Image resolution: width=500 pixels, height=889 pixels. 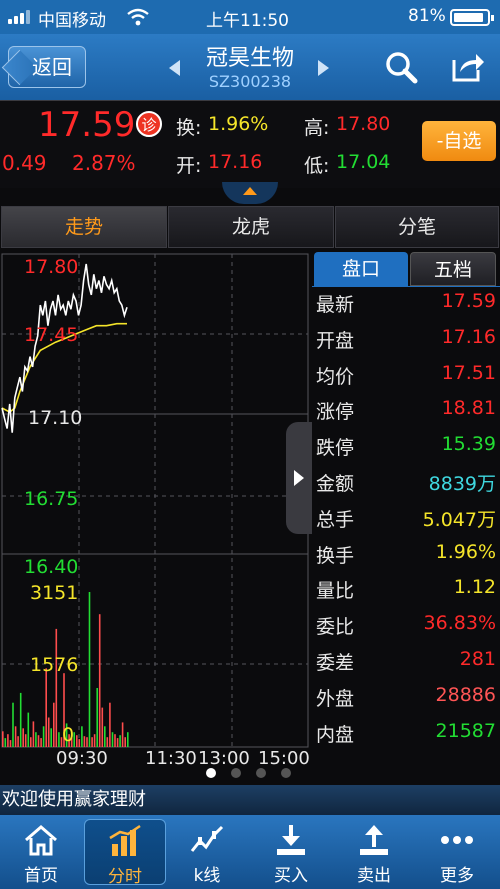 I want to click on panel-toggle-handle, so click(x=299, y=478).